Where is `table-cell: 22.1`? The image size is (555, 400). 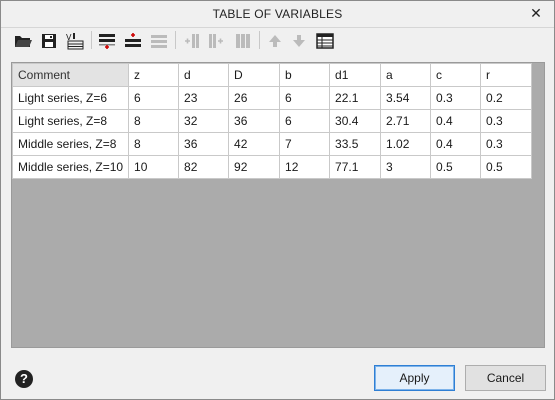
table-cell: 22.1 is located at coordinates (355, 98).